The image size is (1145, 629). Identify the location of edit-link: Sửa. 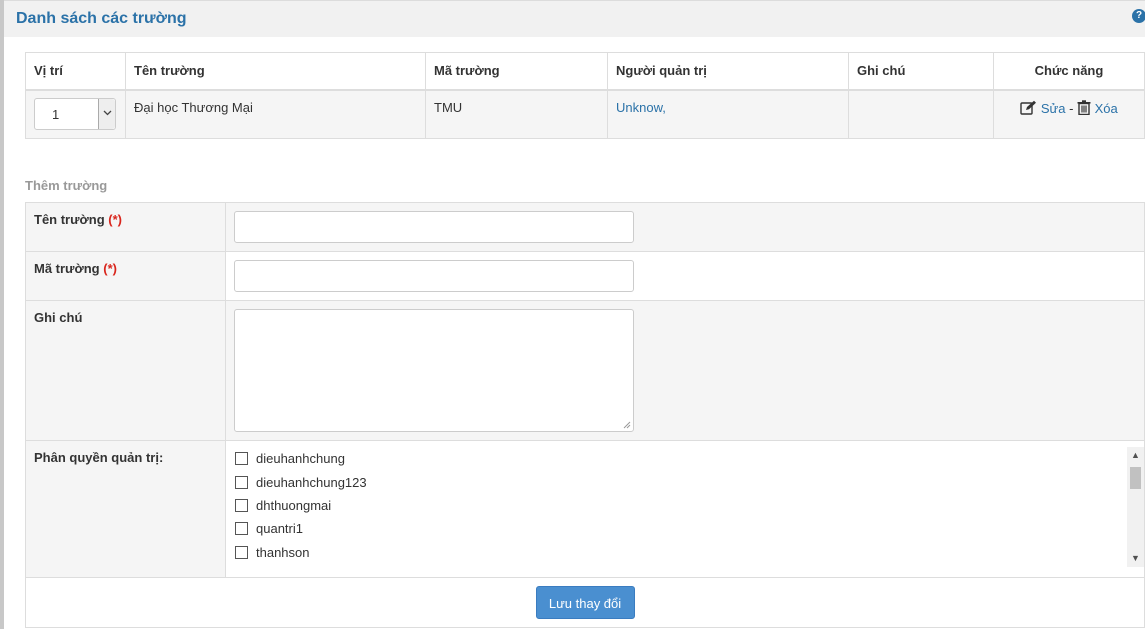
(1053, 108).